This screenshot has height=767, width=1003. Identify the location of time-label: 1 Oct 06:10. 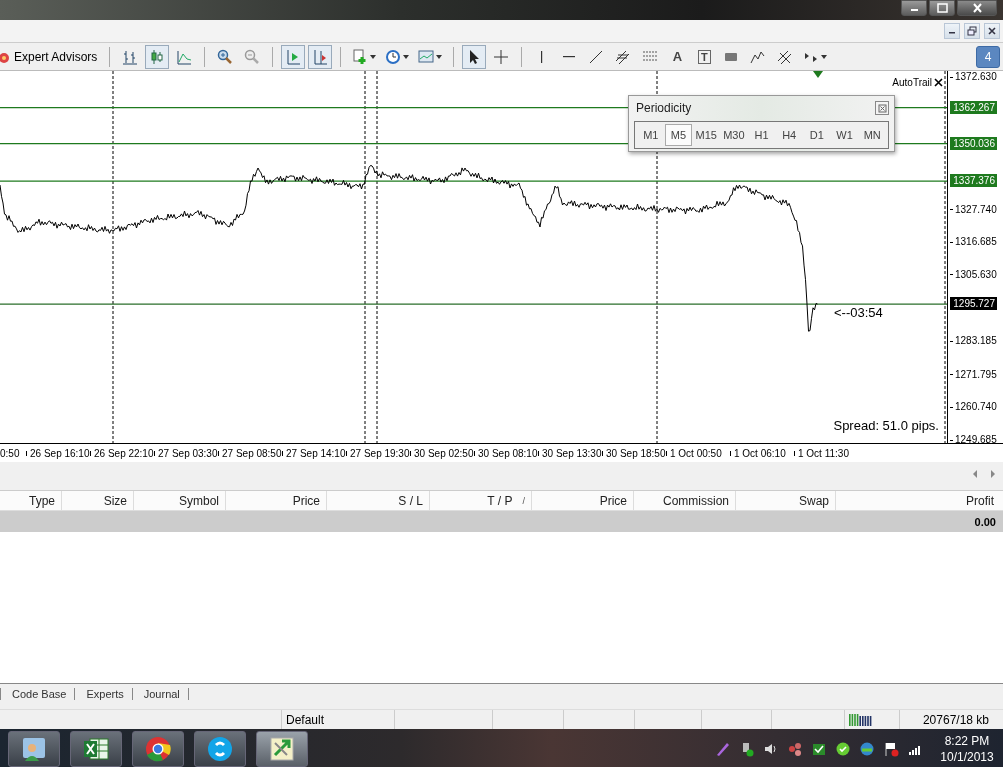
(760, 453).